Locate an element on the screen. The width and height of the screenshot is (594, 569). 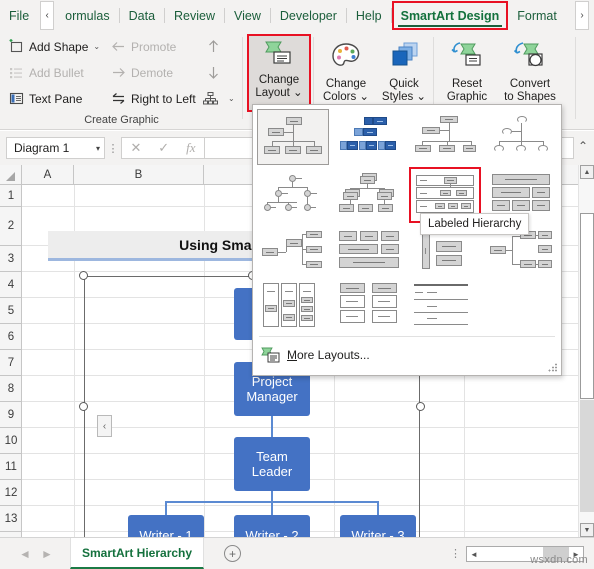
add-shape-icon is located at coordinates (16, 46).